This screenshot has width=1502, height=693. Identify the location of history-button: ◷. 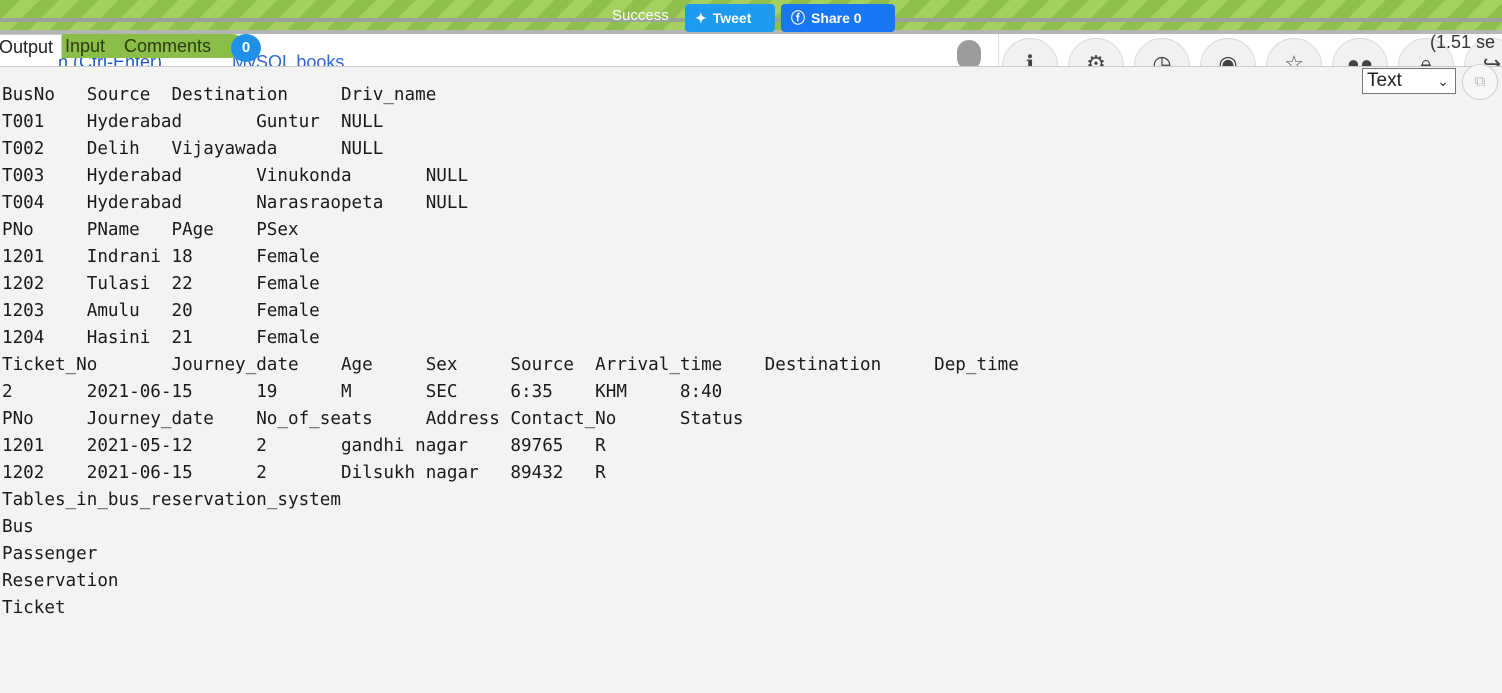
(1162, 52).